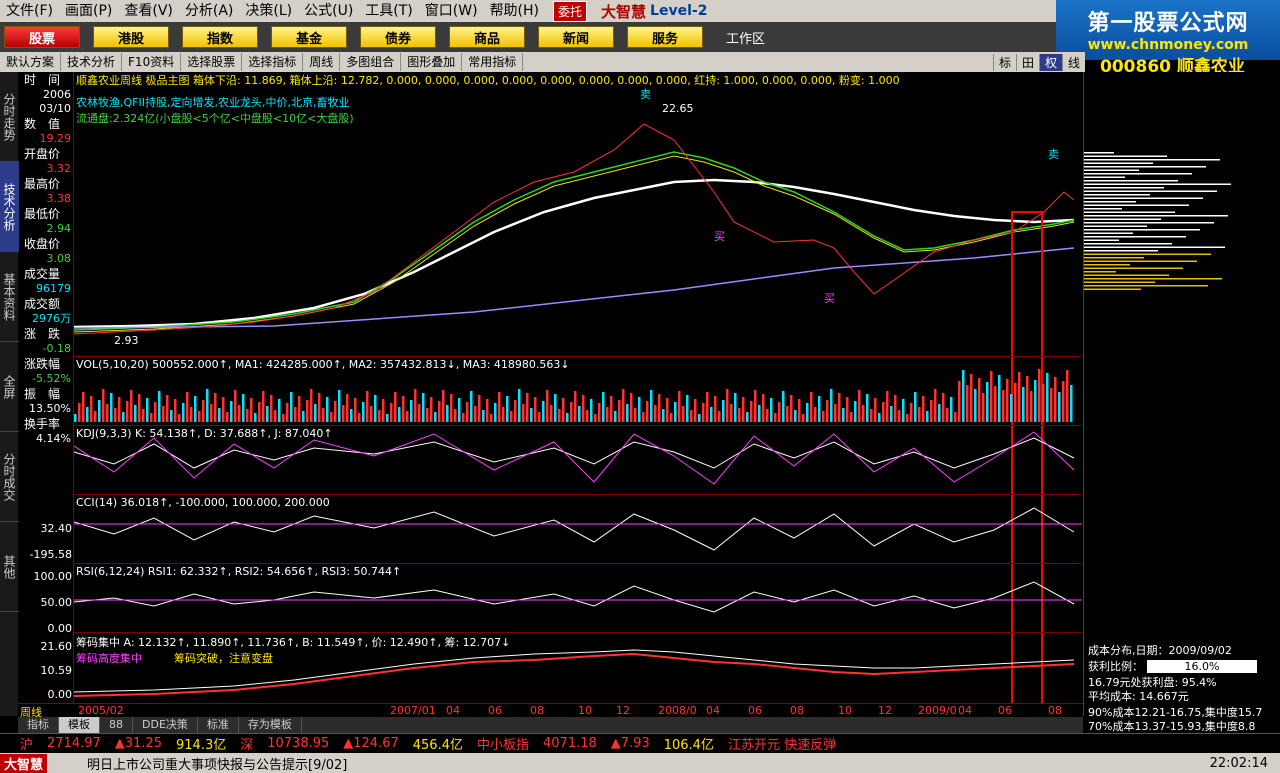 Image resolution: width=1280 pixels, height=773 pixels. I want to click on tab-other: 其他, so click(9, 567).